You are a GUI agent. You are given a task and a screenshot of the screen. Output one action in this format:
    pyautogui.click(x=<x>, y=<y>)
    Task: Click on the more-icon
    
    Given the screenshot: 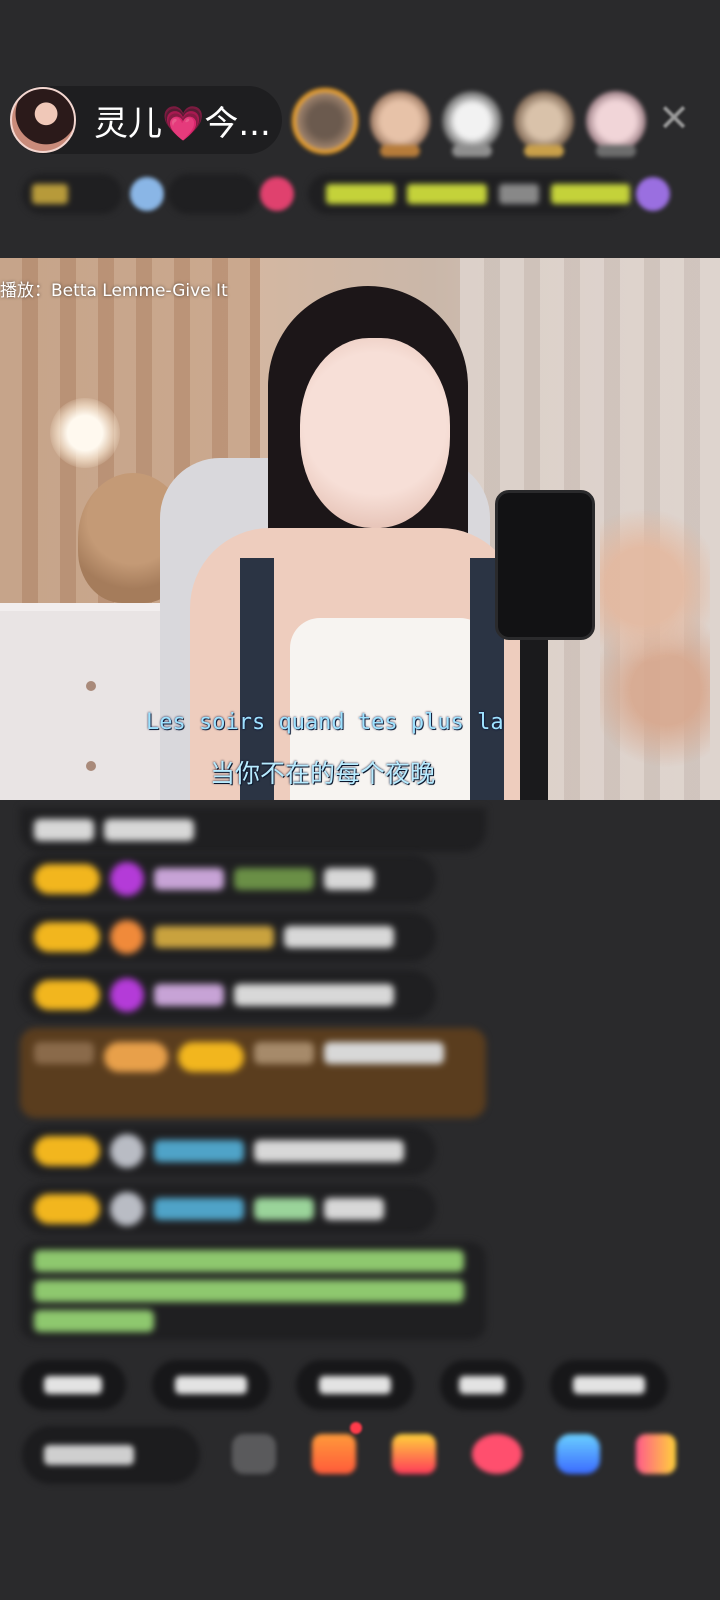 What is the action you would take?
    pyautogui.click(x=656, y=1454)
    